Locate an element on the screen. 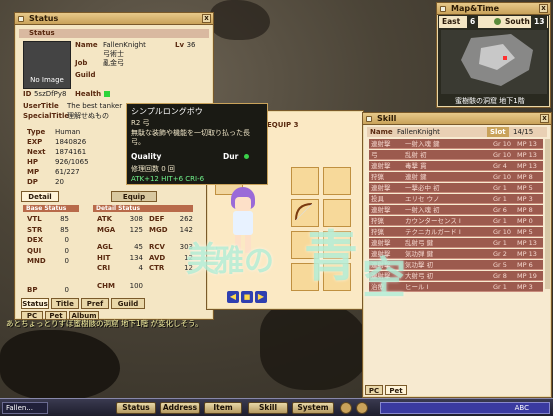 This screenshot has height=416, width=553. system-button: System is located at coordinates (313, 408).